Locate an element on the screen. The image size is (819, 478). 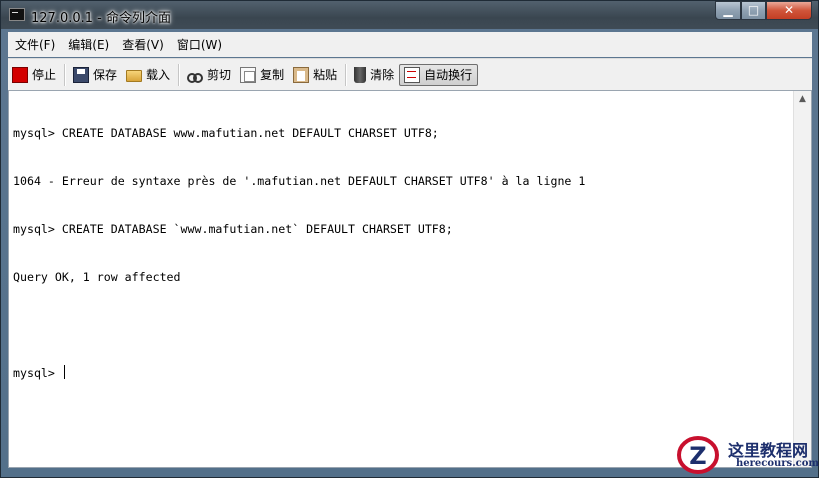
copy-icon is located at coordinates (248, 74).